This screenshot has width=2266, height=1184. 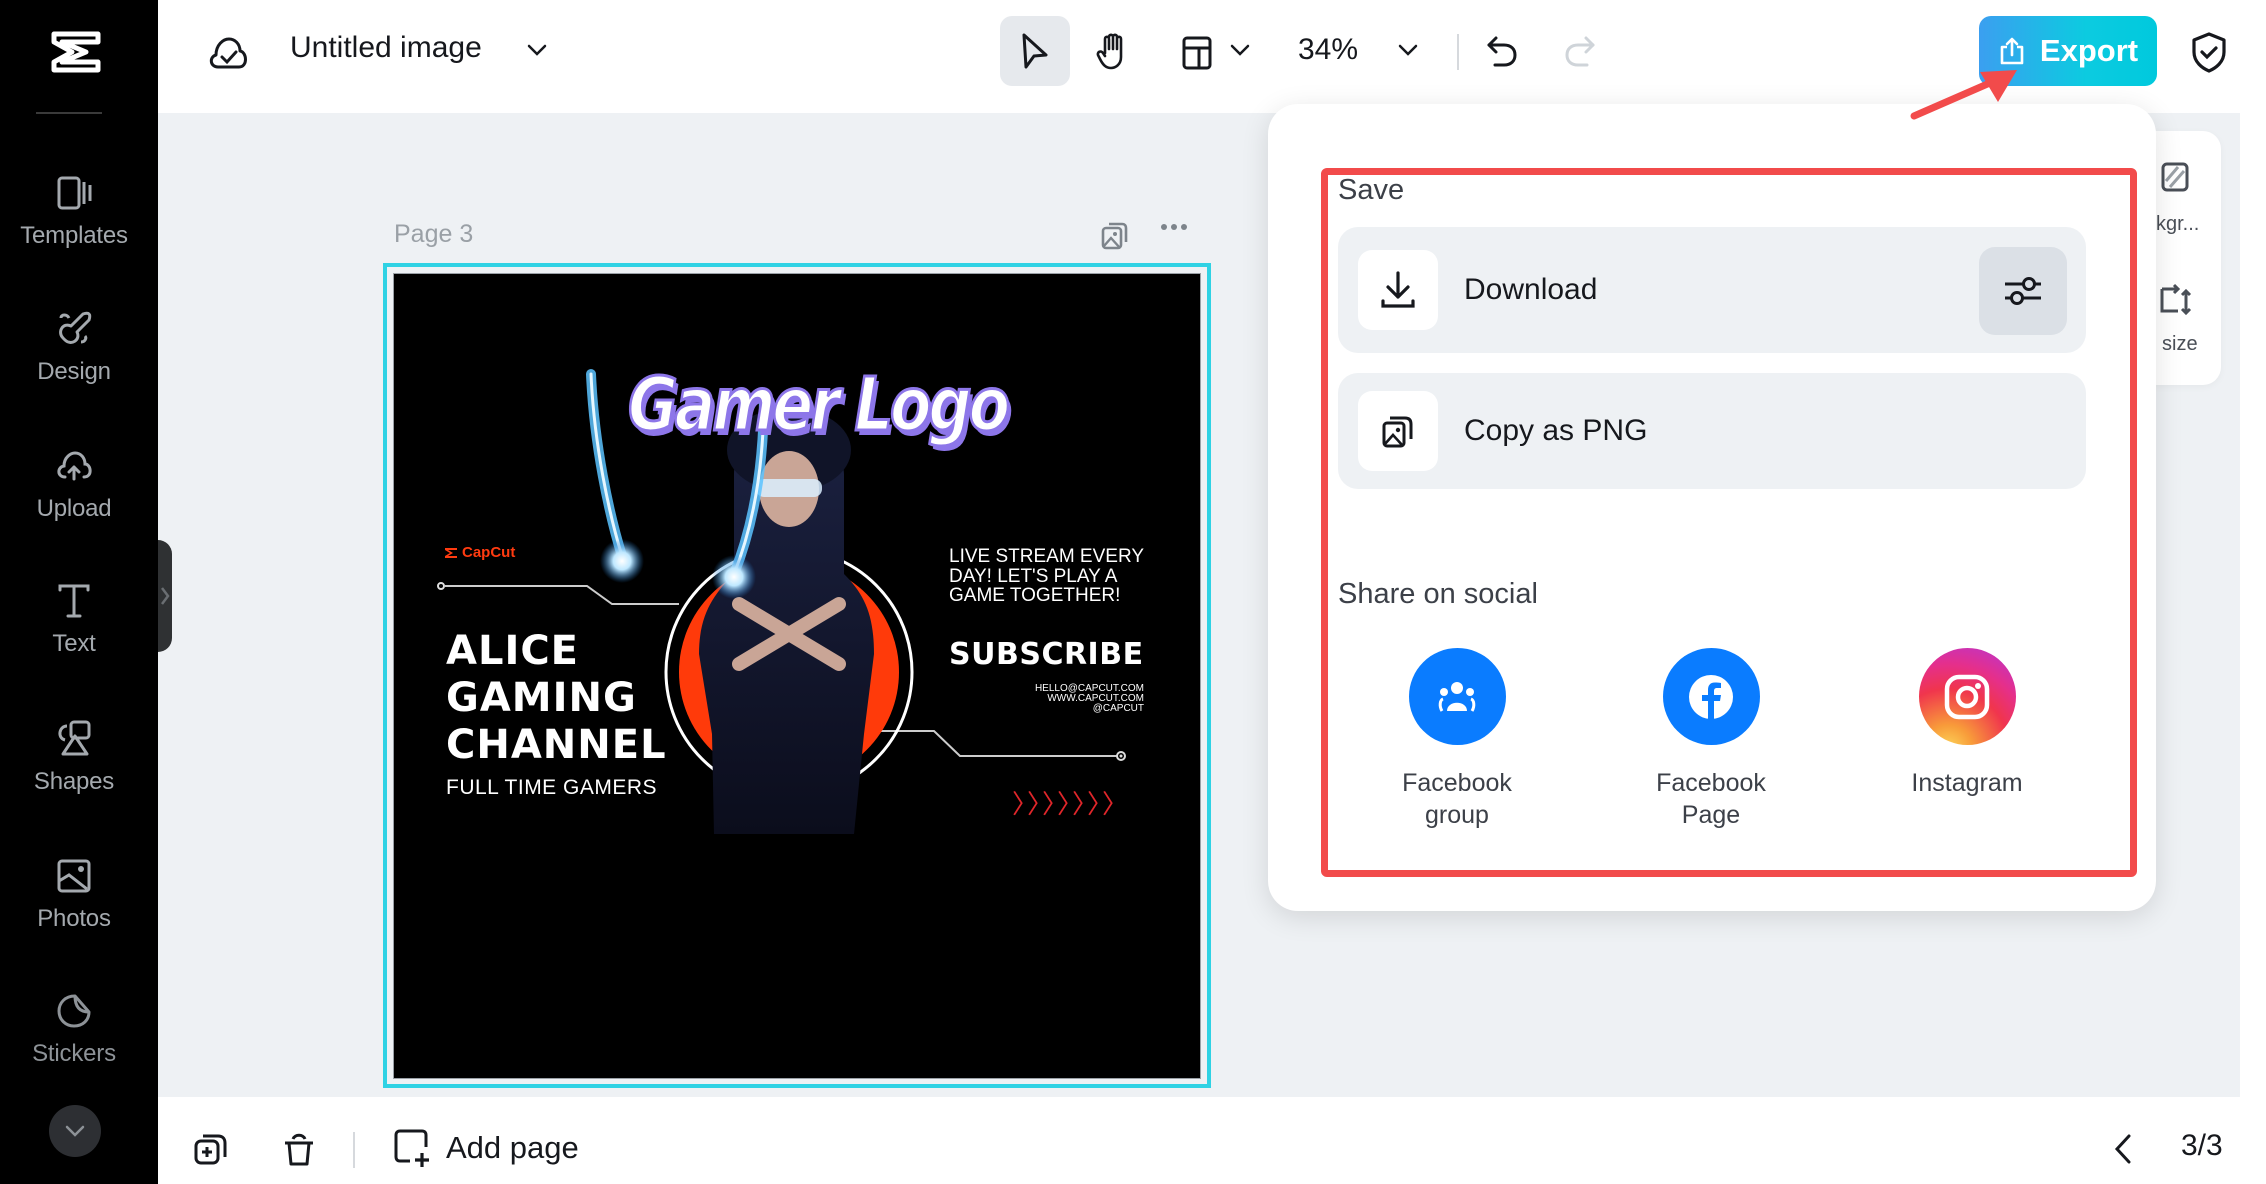 What do you see at coordinates (74, 371) in the screenshot?
I see `sidebar-item-label: Design` at bounding box center [74, 371].